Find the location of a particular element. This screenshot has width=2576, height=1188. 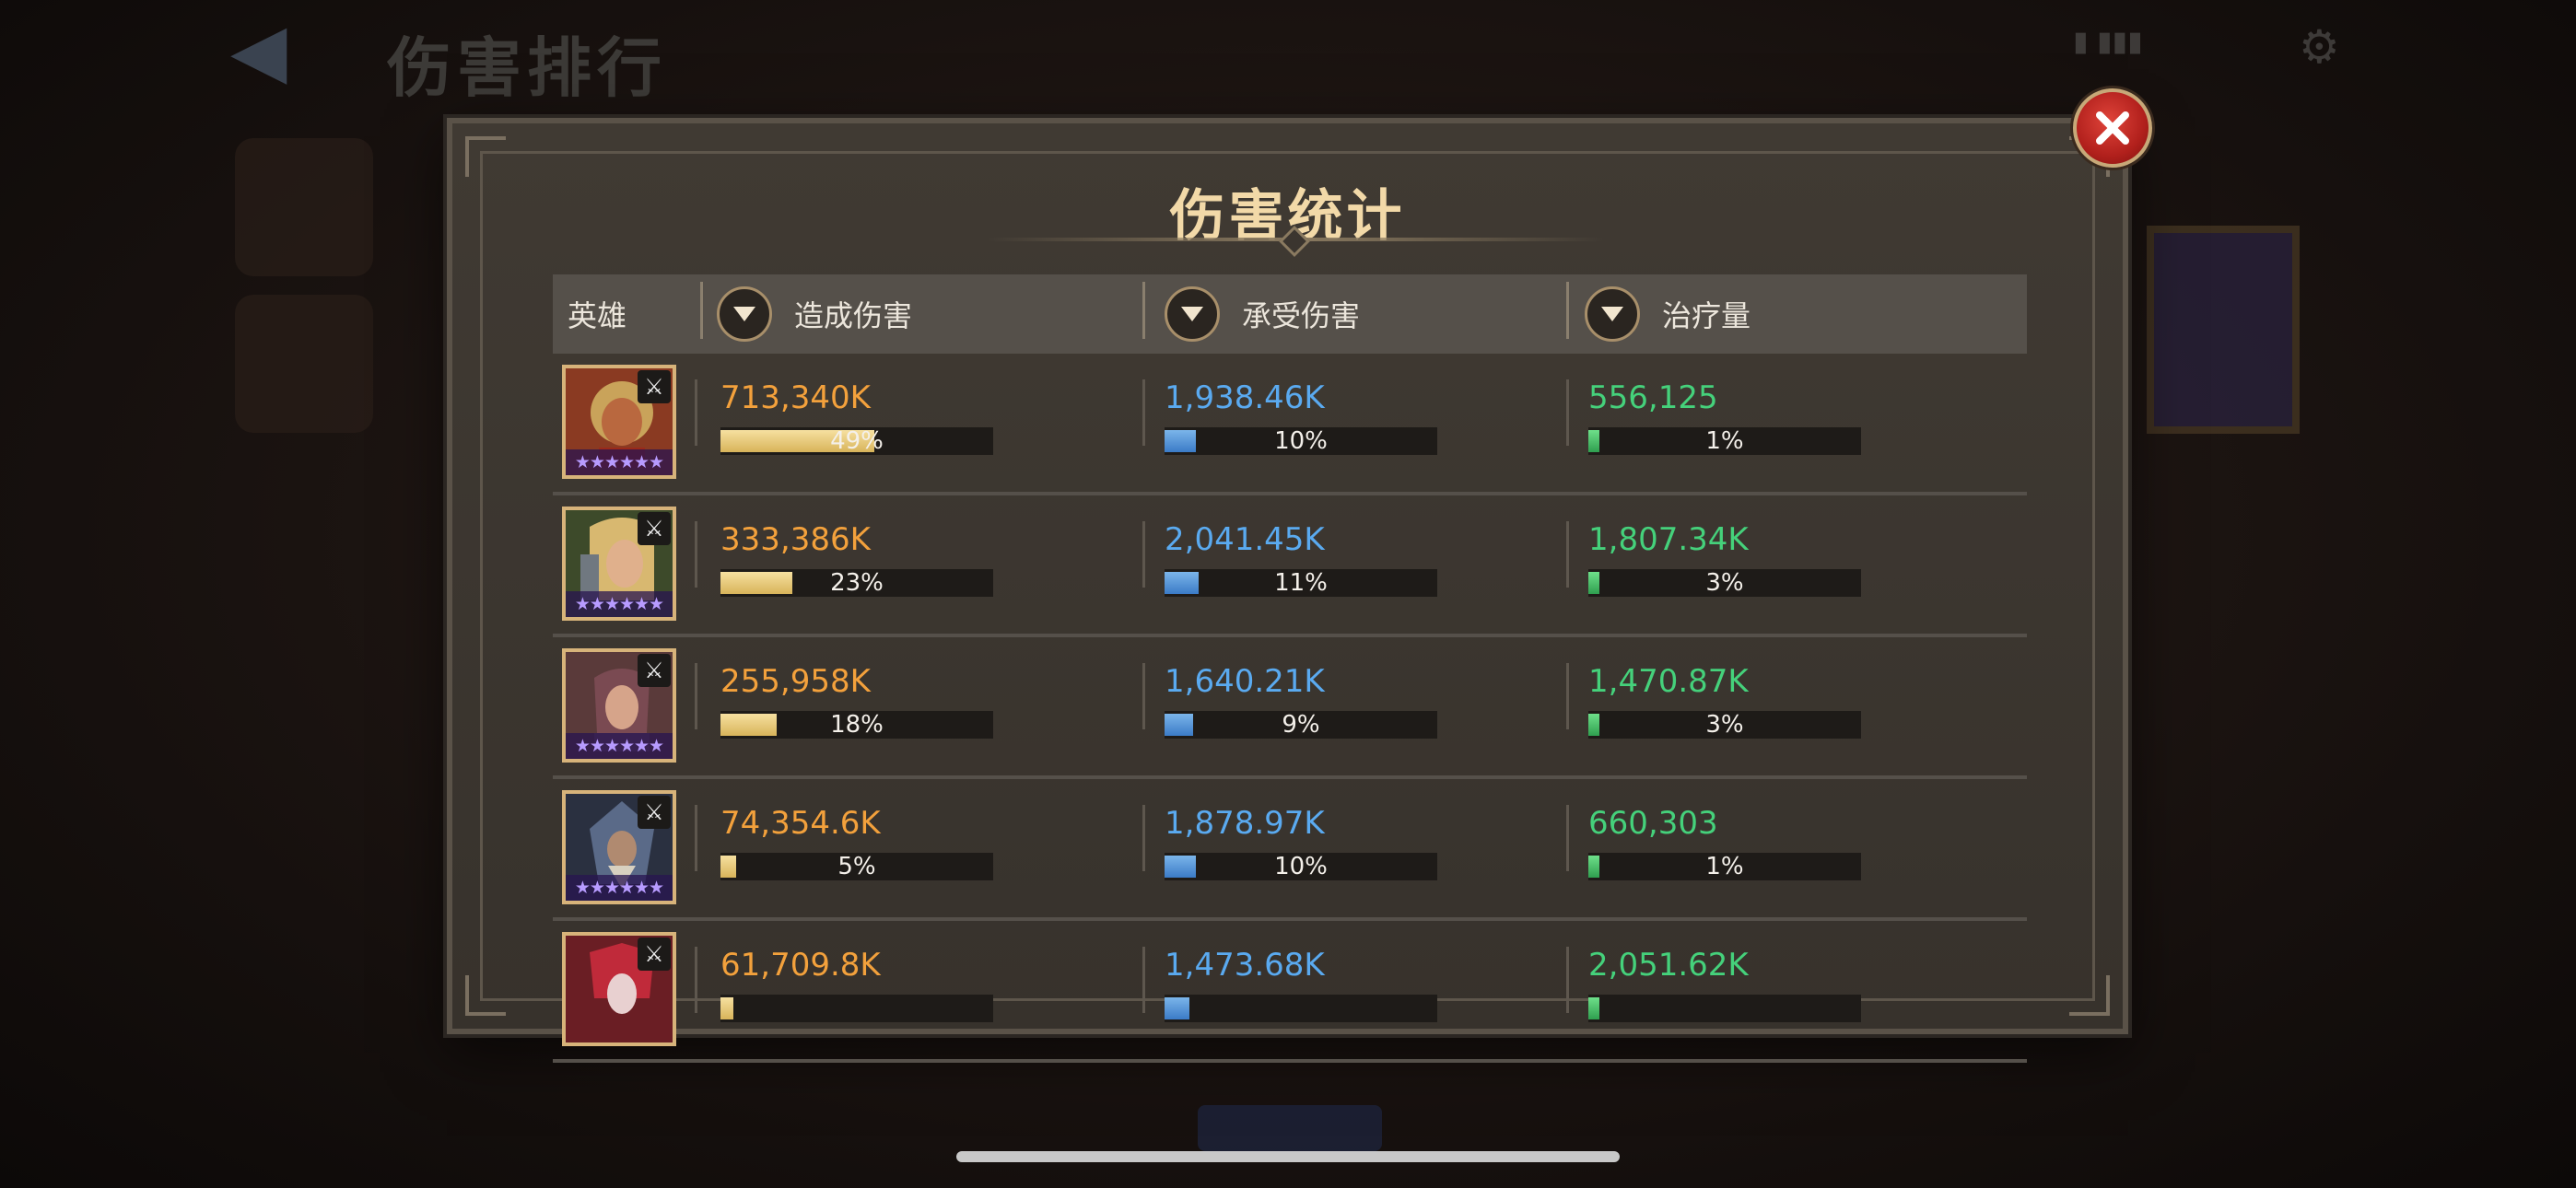

damage-taken-value: 1,473.68K is located at coordinates (1245, 965).